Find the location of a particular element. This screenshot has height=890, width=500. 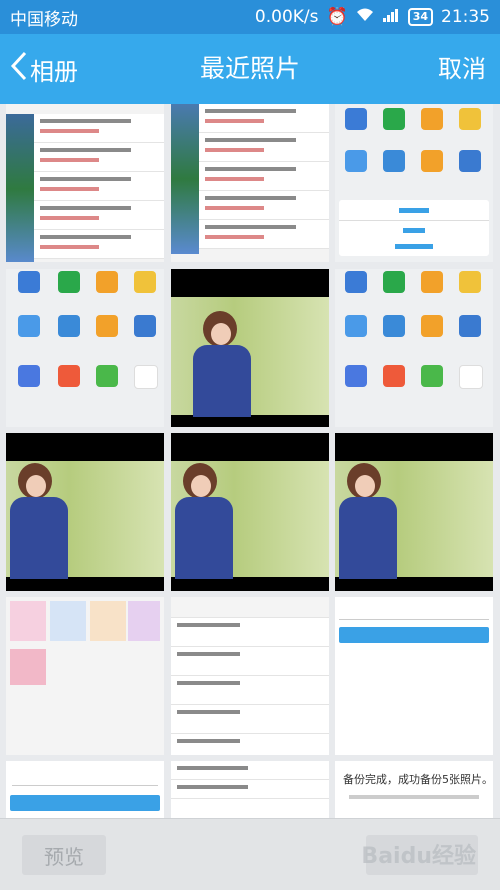

photo-thumbnail: 备份完成，成功备份5张照片。 is located at coordinates (414, 789).